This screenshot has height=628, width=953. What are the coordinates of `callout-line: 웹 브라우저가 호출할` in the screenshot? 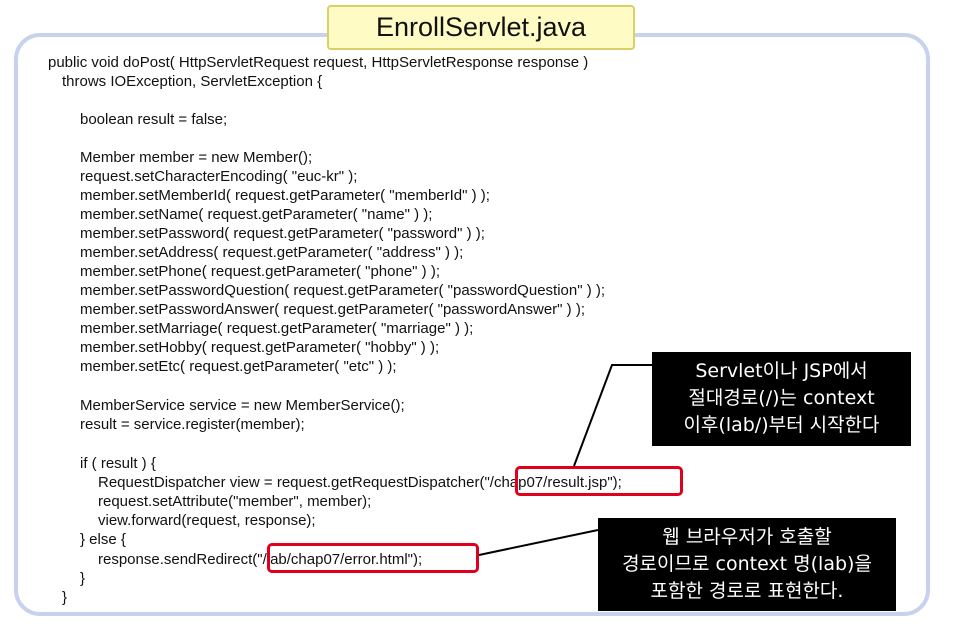 It's located at (747, 537).